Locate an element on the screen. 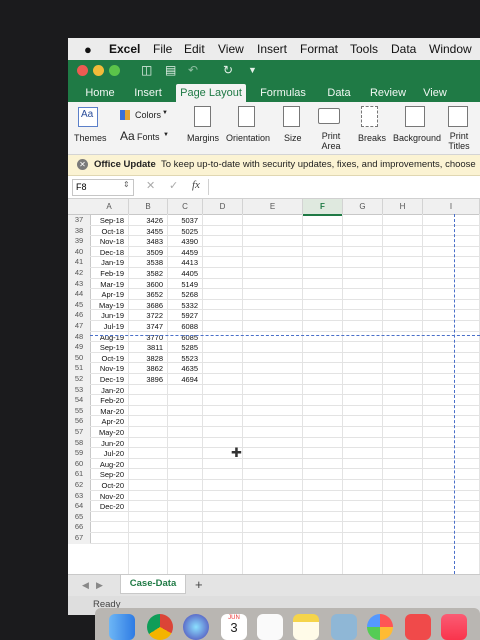 This screenshot has height=640, width=480. cell-c: 5332 is located at coordinates (183, 305).